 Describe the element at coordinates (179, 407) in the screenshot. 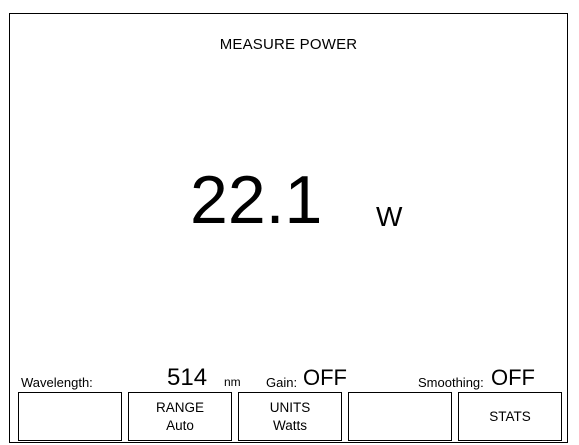

I see `range-button-label: RANGE` at that location.